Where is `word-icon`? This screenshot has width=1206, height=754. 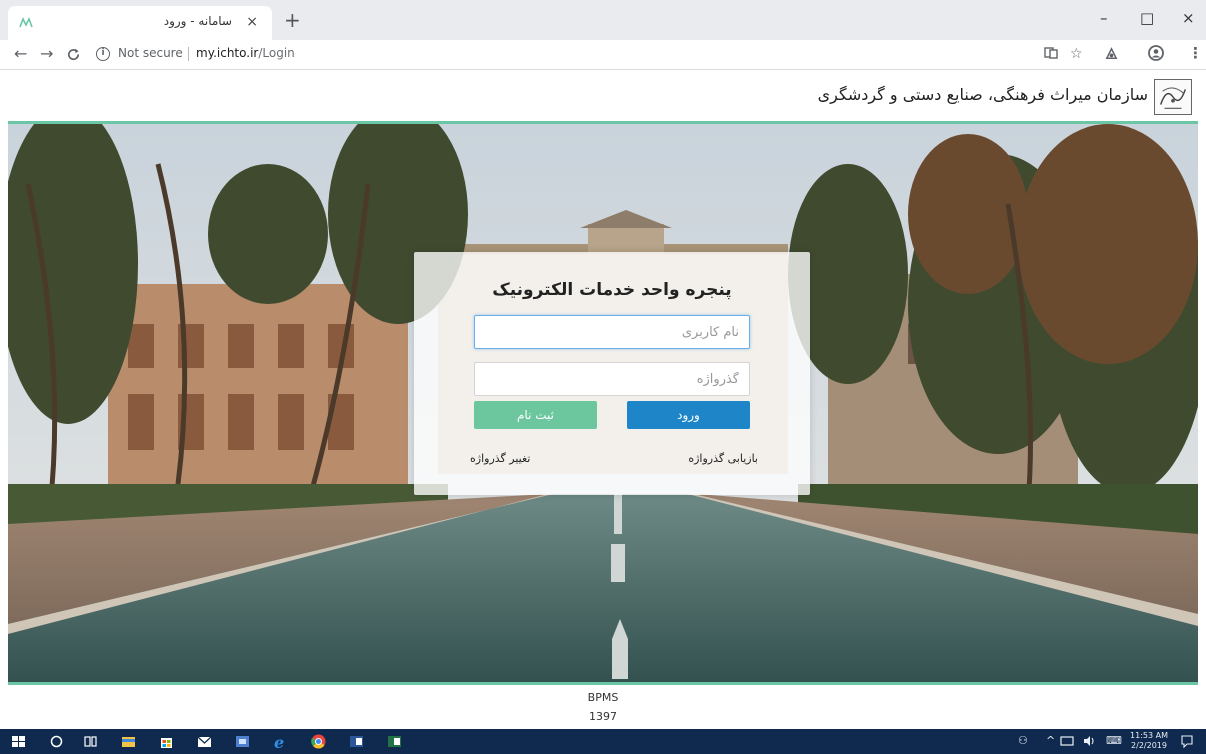
word-icon is located at coordinates (356, 741).